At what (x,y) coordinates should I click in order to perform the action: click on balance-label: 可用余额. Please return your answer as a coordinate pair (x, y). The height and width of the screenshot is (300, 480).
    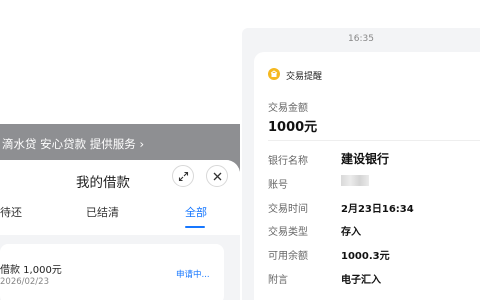
    Looking at the image, I should click on (288, 256).